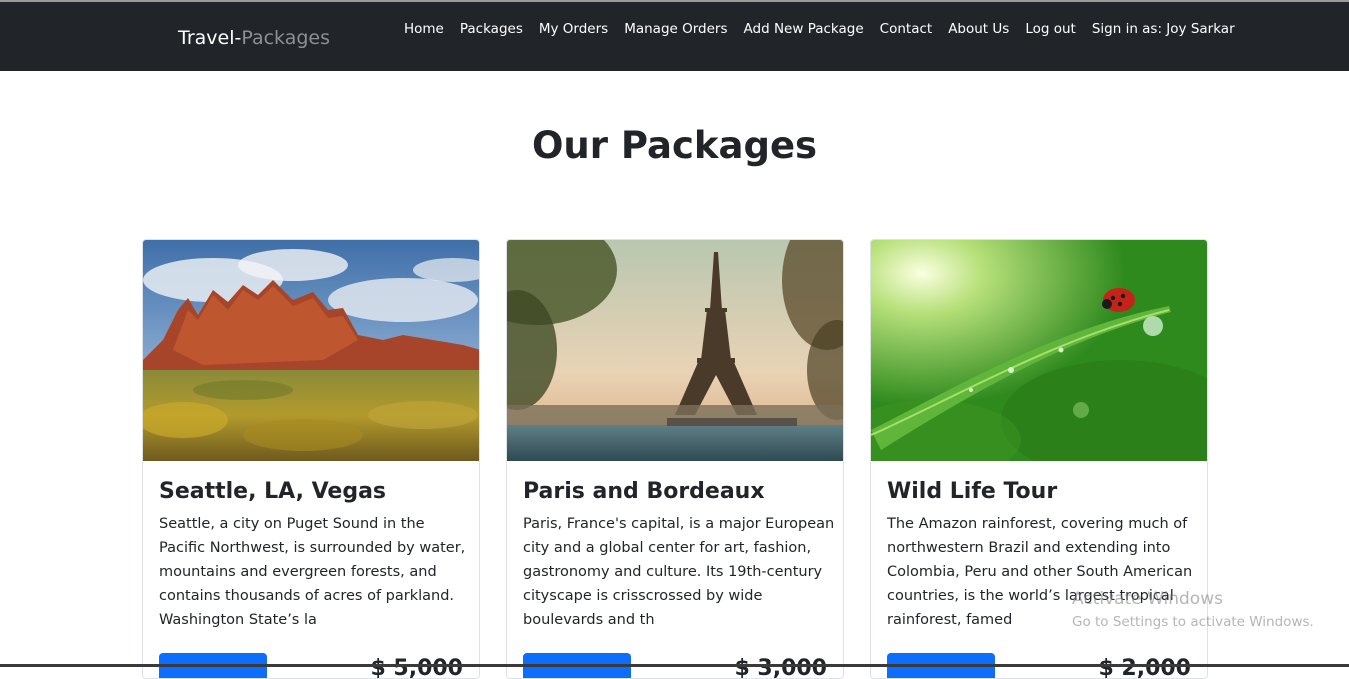 The height and width of the screenshot is (679, 1349). Describe the element at coordinates (311, 350) in the screenshot. I see `desert-mountains-image` at that location.